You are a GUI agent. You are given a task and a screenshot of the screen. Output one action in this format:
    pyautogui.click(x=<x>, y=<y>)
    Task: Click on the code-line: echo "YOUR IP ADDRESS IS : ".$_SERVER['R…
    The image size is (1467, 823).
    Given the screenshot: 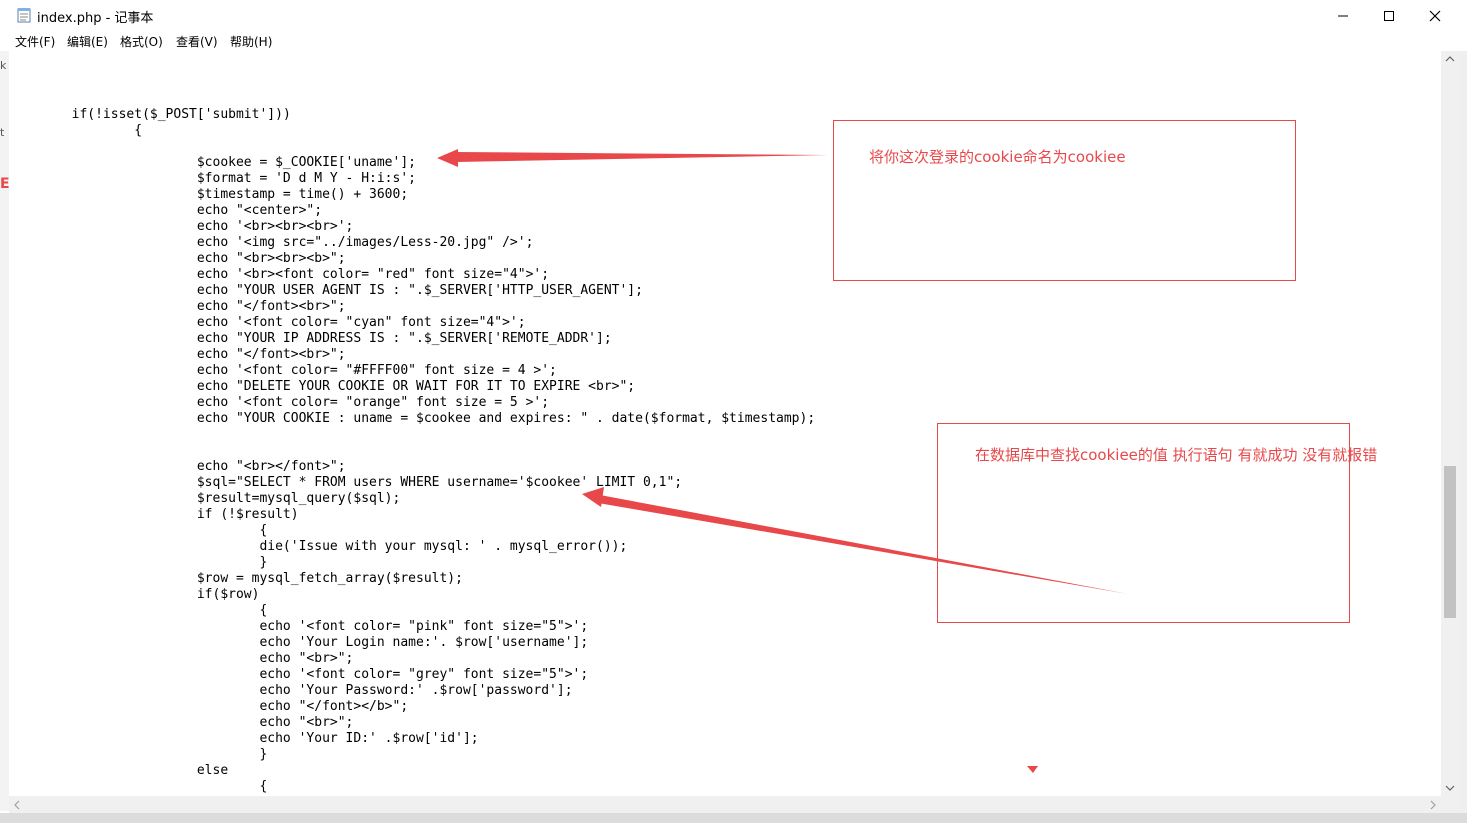 What is the action you would take?
    pyautogui.click(x=310, y=338)
    